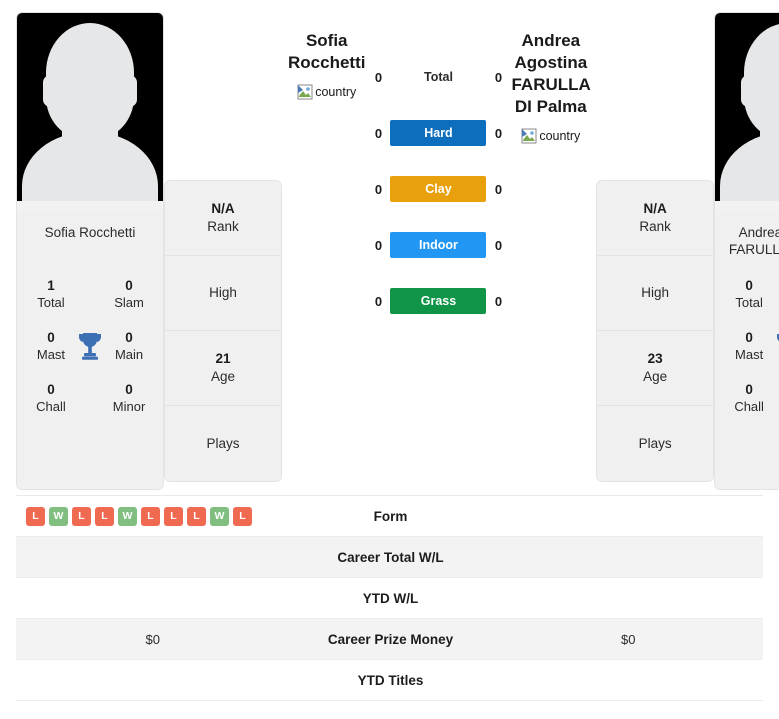 The height and width of the screenshot is (719, 779). Describe the element at coordinates (749, 285) in the screenshot. I see `right-total-titles-value: 0` at that location.